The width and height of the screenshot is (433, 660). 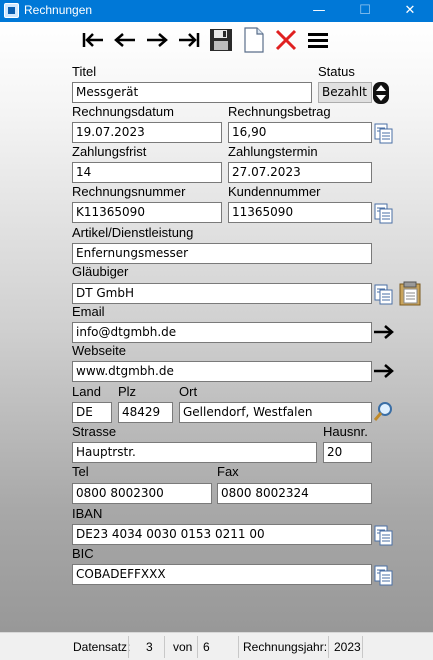 I want to click on title-bar: Rechnungen — ☐ ✕, so click(x=216, y=11).